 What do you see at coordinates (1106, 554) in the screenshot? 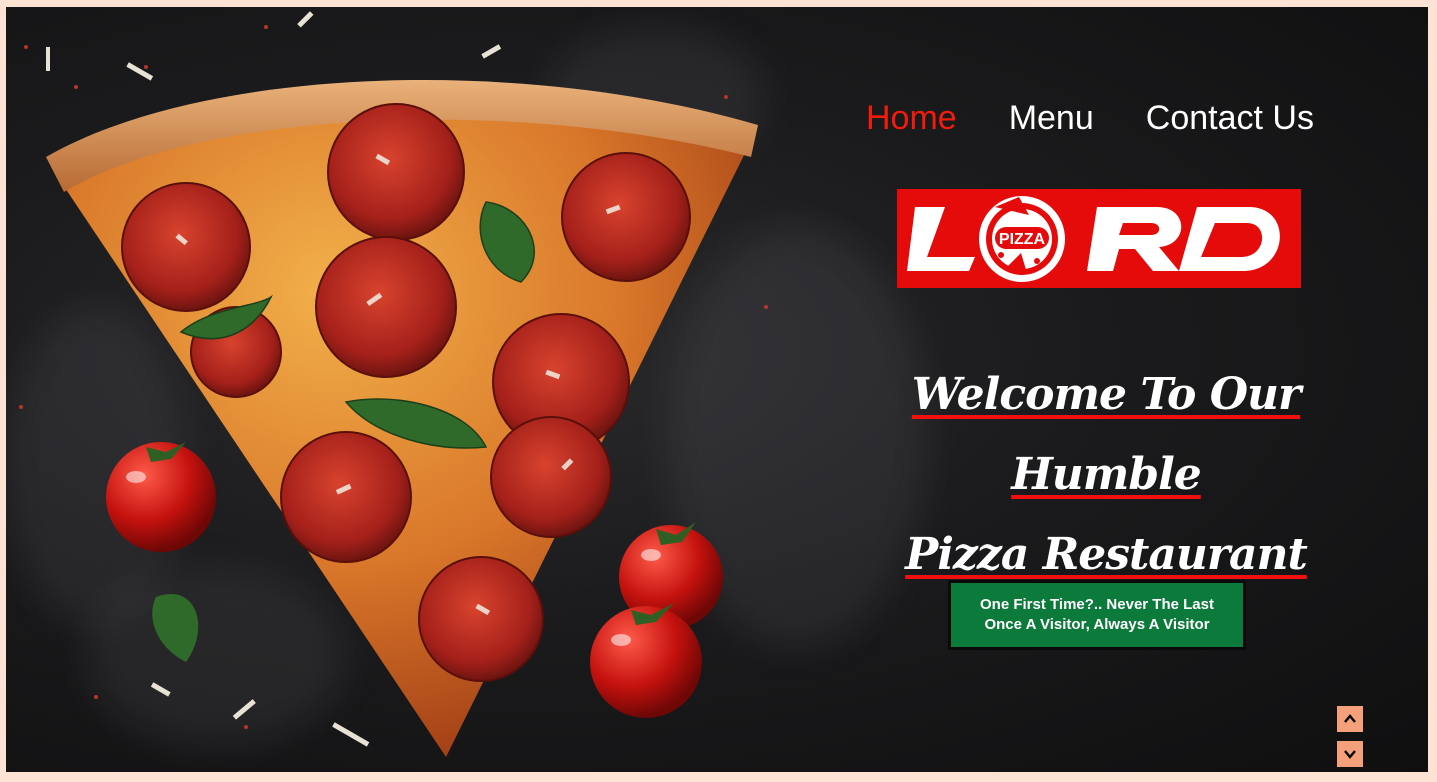
I see `headline-line-2: Pizza Restaurant` at bounding box center [1106, 554].